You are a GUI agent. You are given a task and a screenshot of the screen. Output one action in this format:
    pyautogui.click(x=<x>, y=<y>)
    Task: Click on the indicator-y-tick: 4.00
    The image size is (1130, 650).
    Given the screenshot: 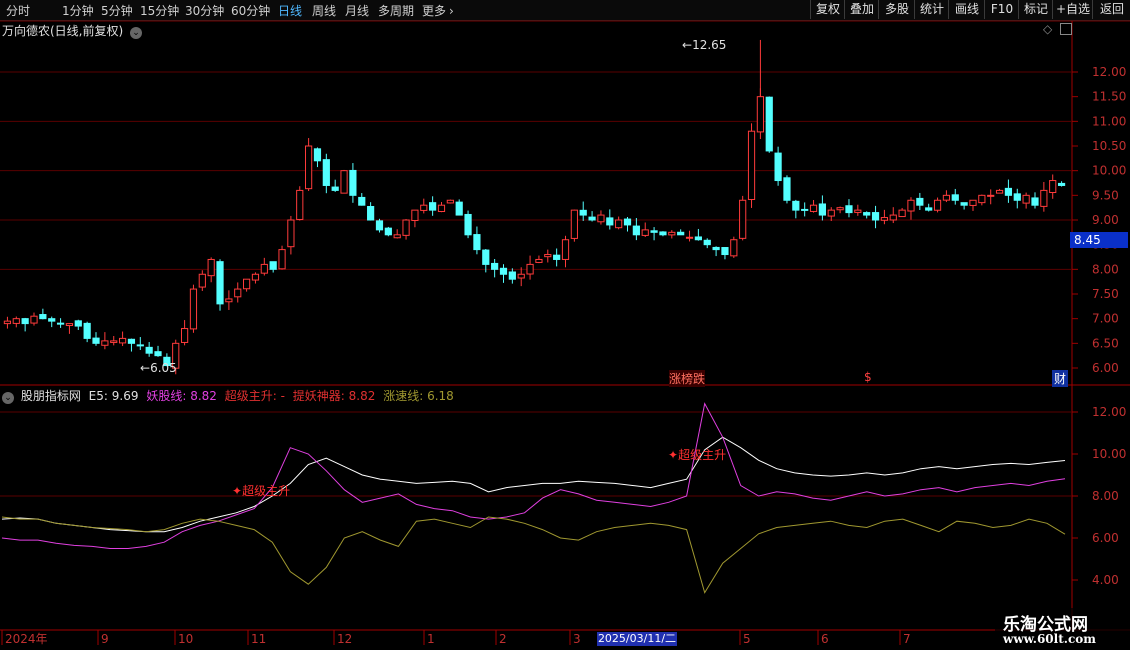 What is the action you would take?
    pyautogui.click(x=1105, y=580)
    